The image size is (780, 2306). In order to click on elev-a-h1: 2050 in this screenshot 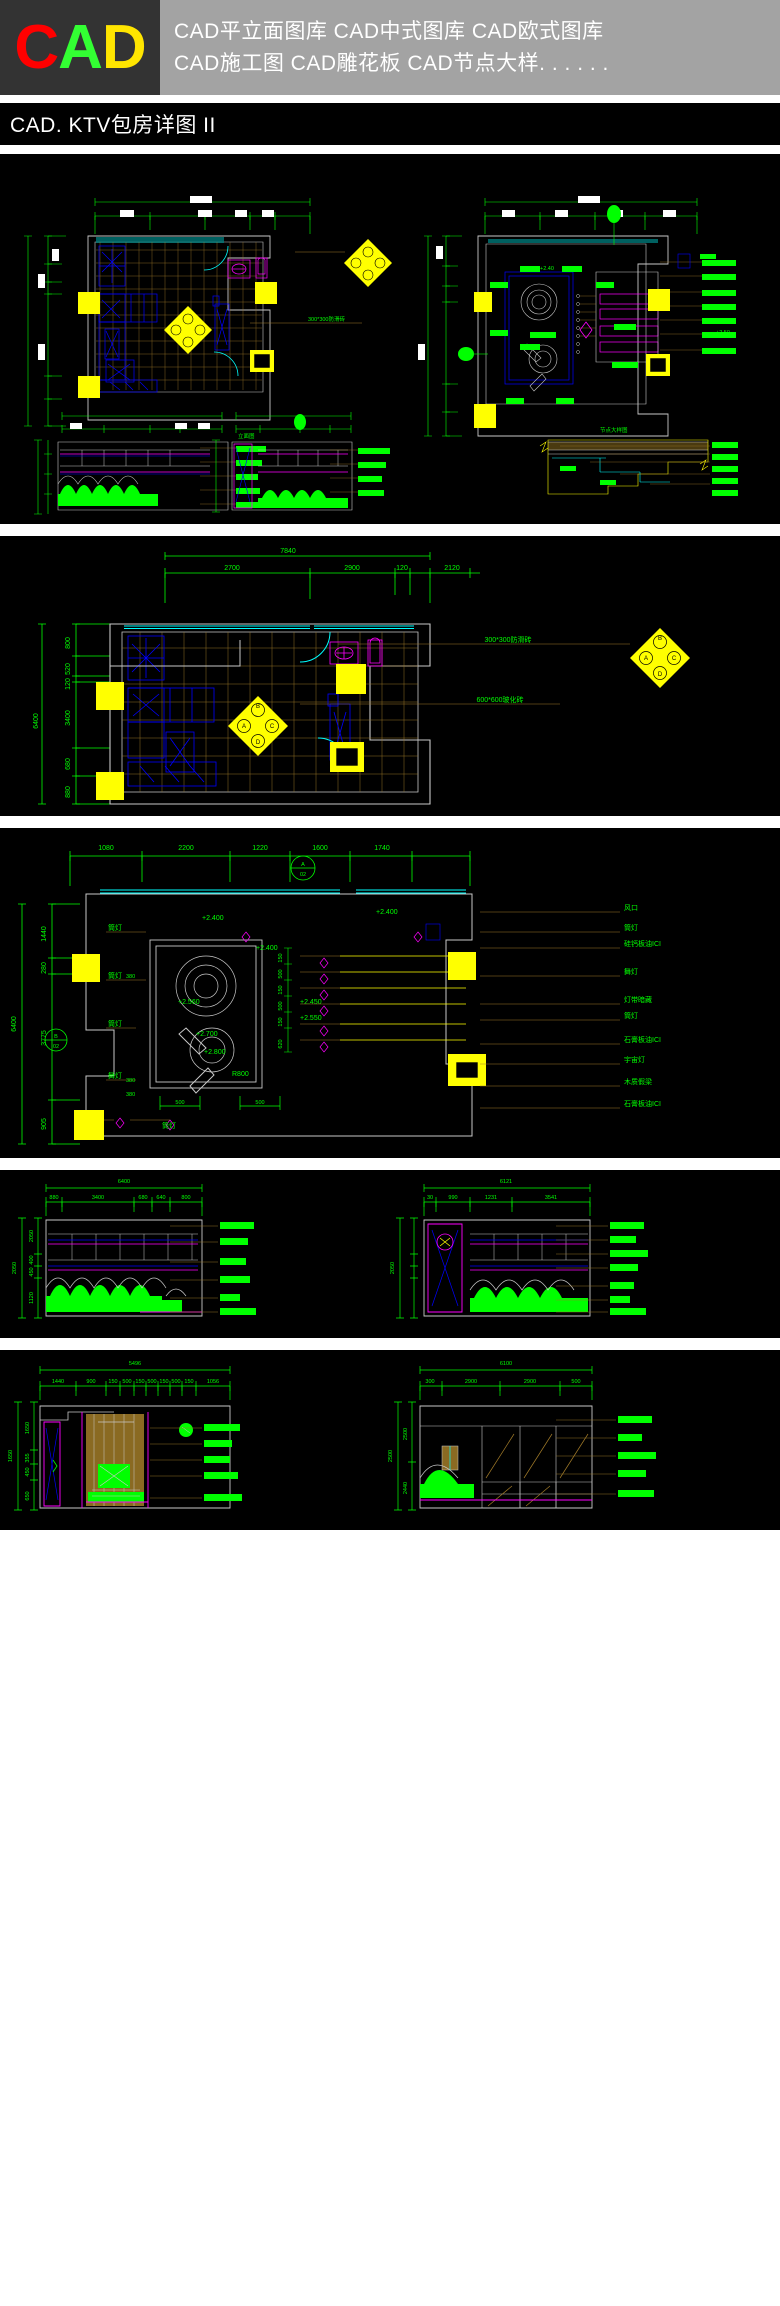, I will do `click(32, 1236)`.